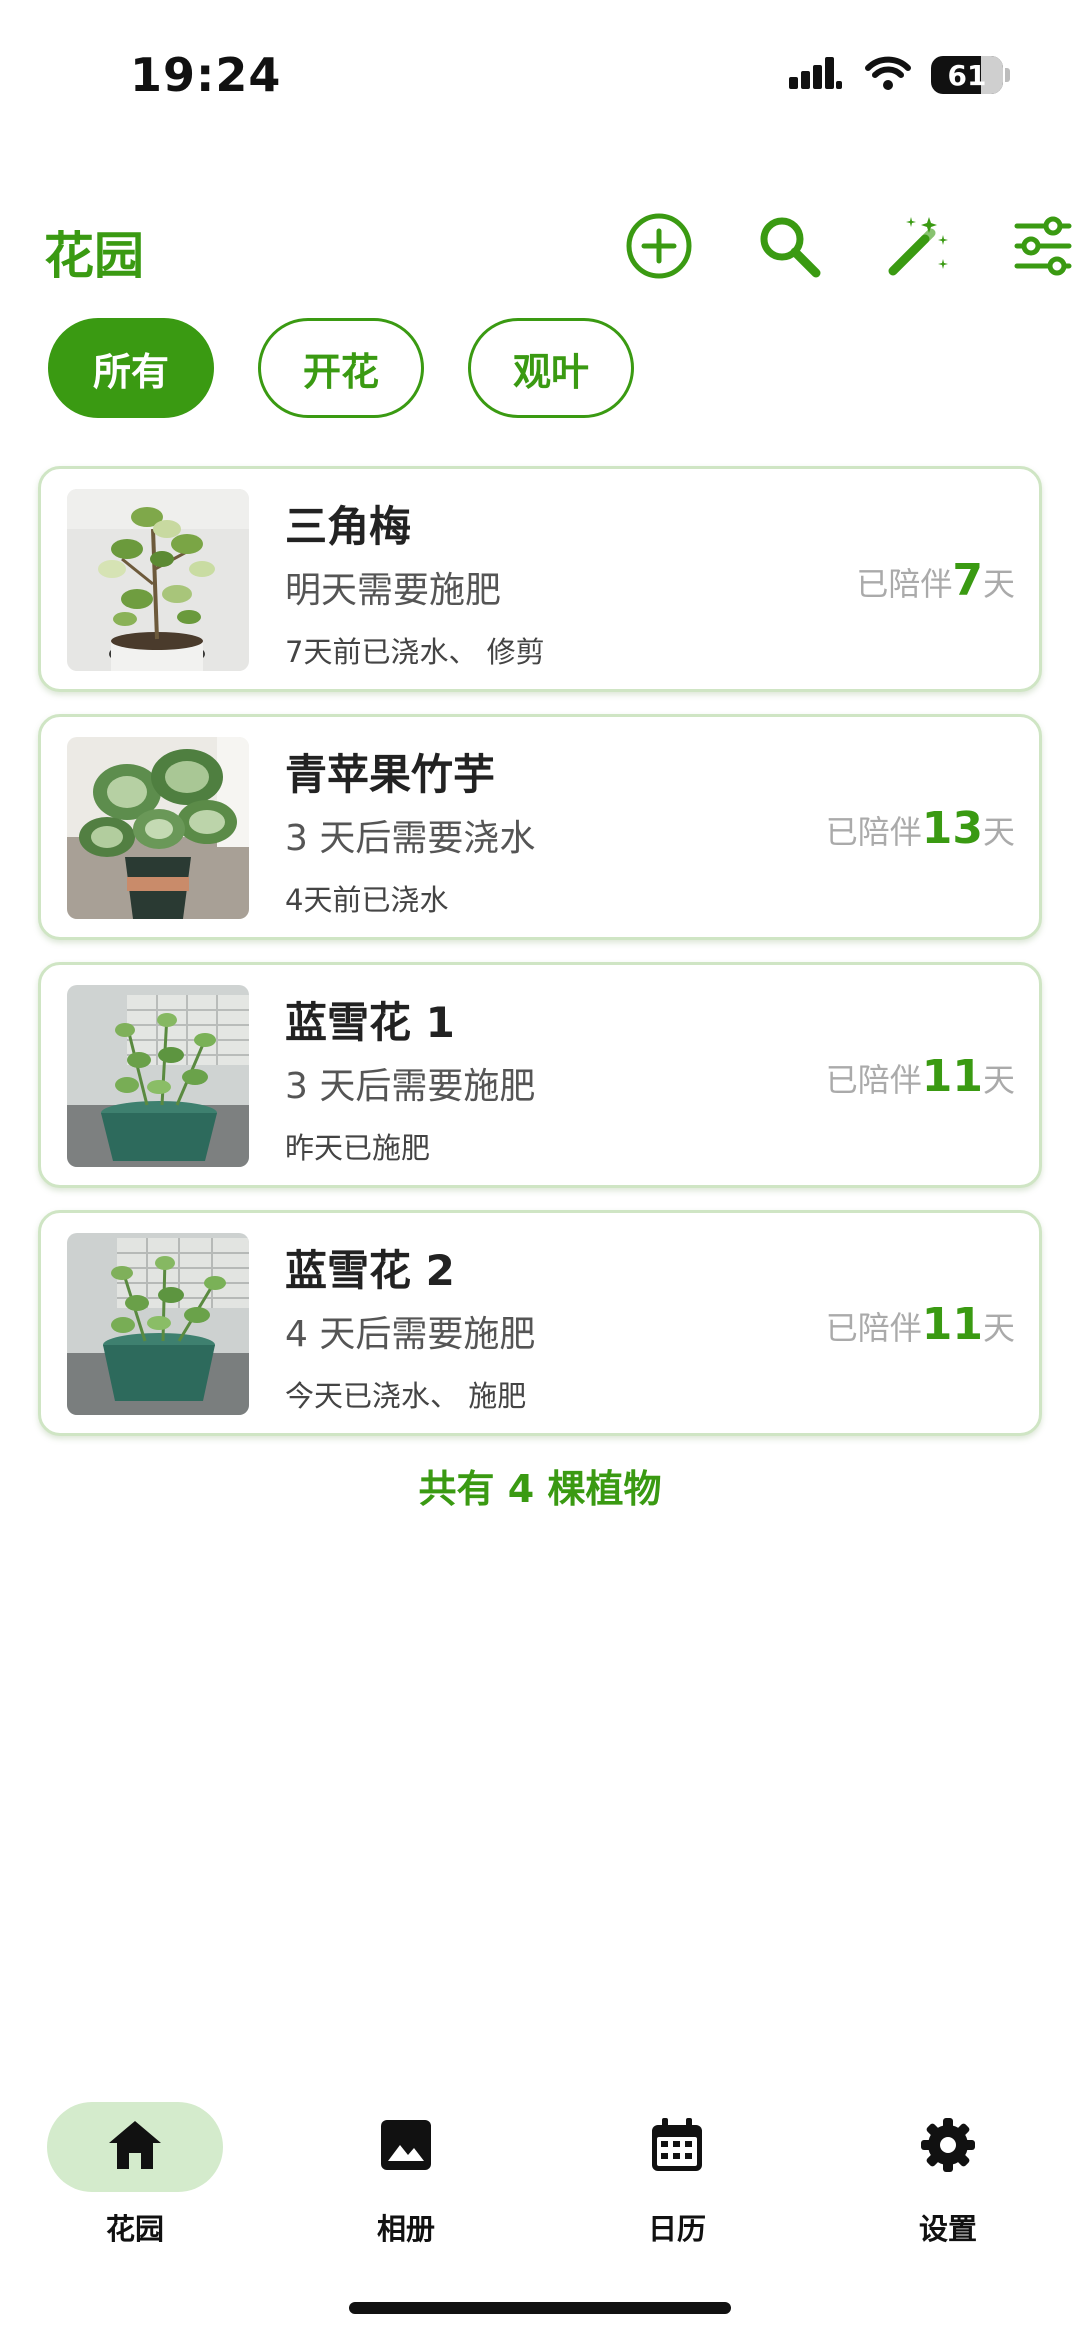  What do you see at coordinates (540, 250) in the screenshot?
I see `app-header: 花园` at bounding box center [540, 250].